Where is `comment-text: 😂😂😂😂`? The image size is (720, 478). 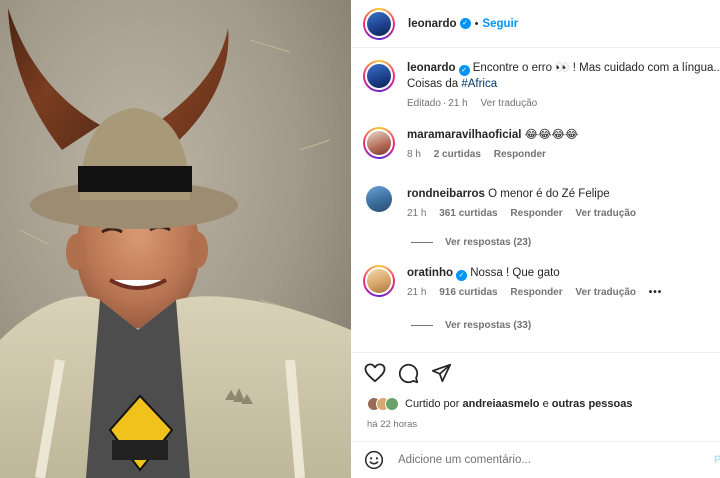
comment-text: 😂😂😂😂 is located at coordinates (551, 135).